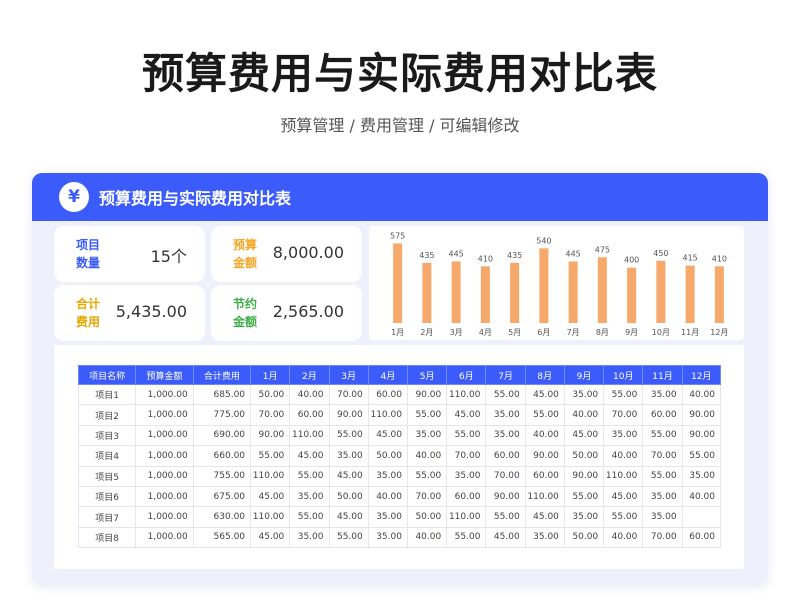 The height and width of the screenshot is (613, 800). I want to click on chart-data-label: 435, so click(514, 255).